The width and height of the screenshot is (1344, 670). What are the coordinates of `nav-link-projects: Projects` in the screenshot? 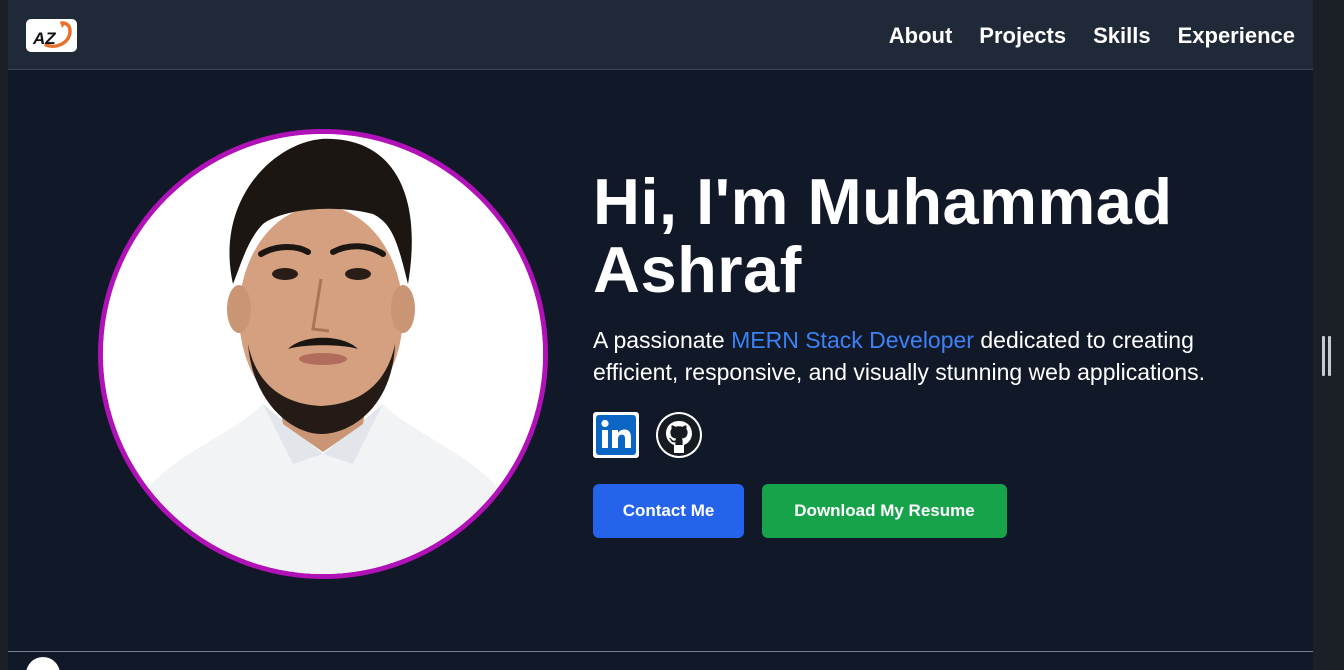 It's located at (1022, 36).